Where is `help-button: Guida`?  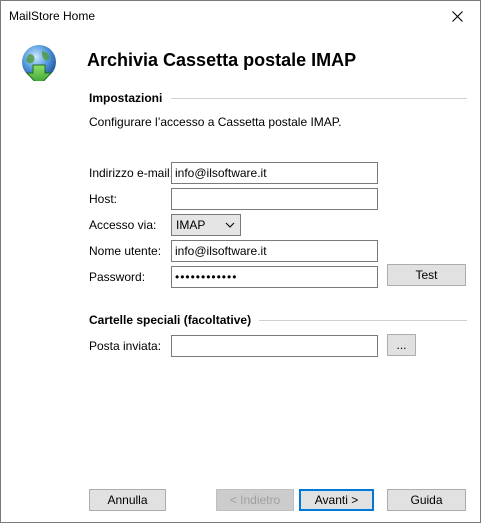 help-button: Guida is located at coordinates (426, 500).